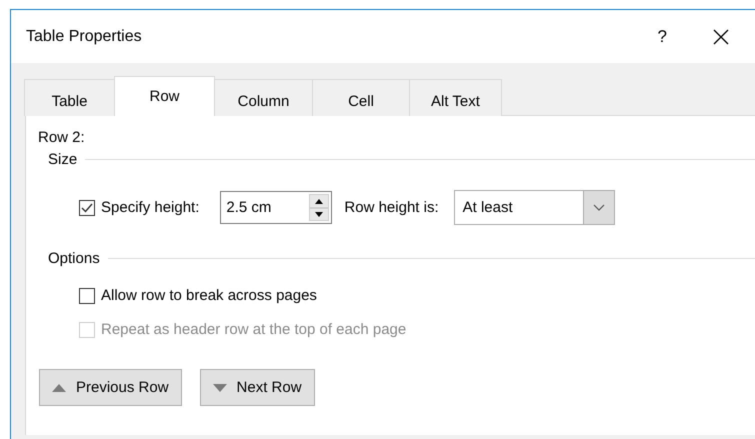 This screenshot has width=755, height=439. Describe the element at coordinates (391, 207) in the screenshot. I see `field-label: Row height is:` at that location.